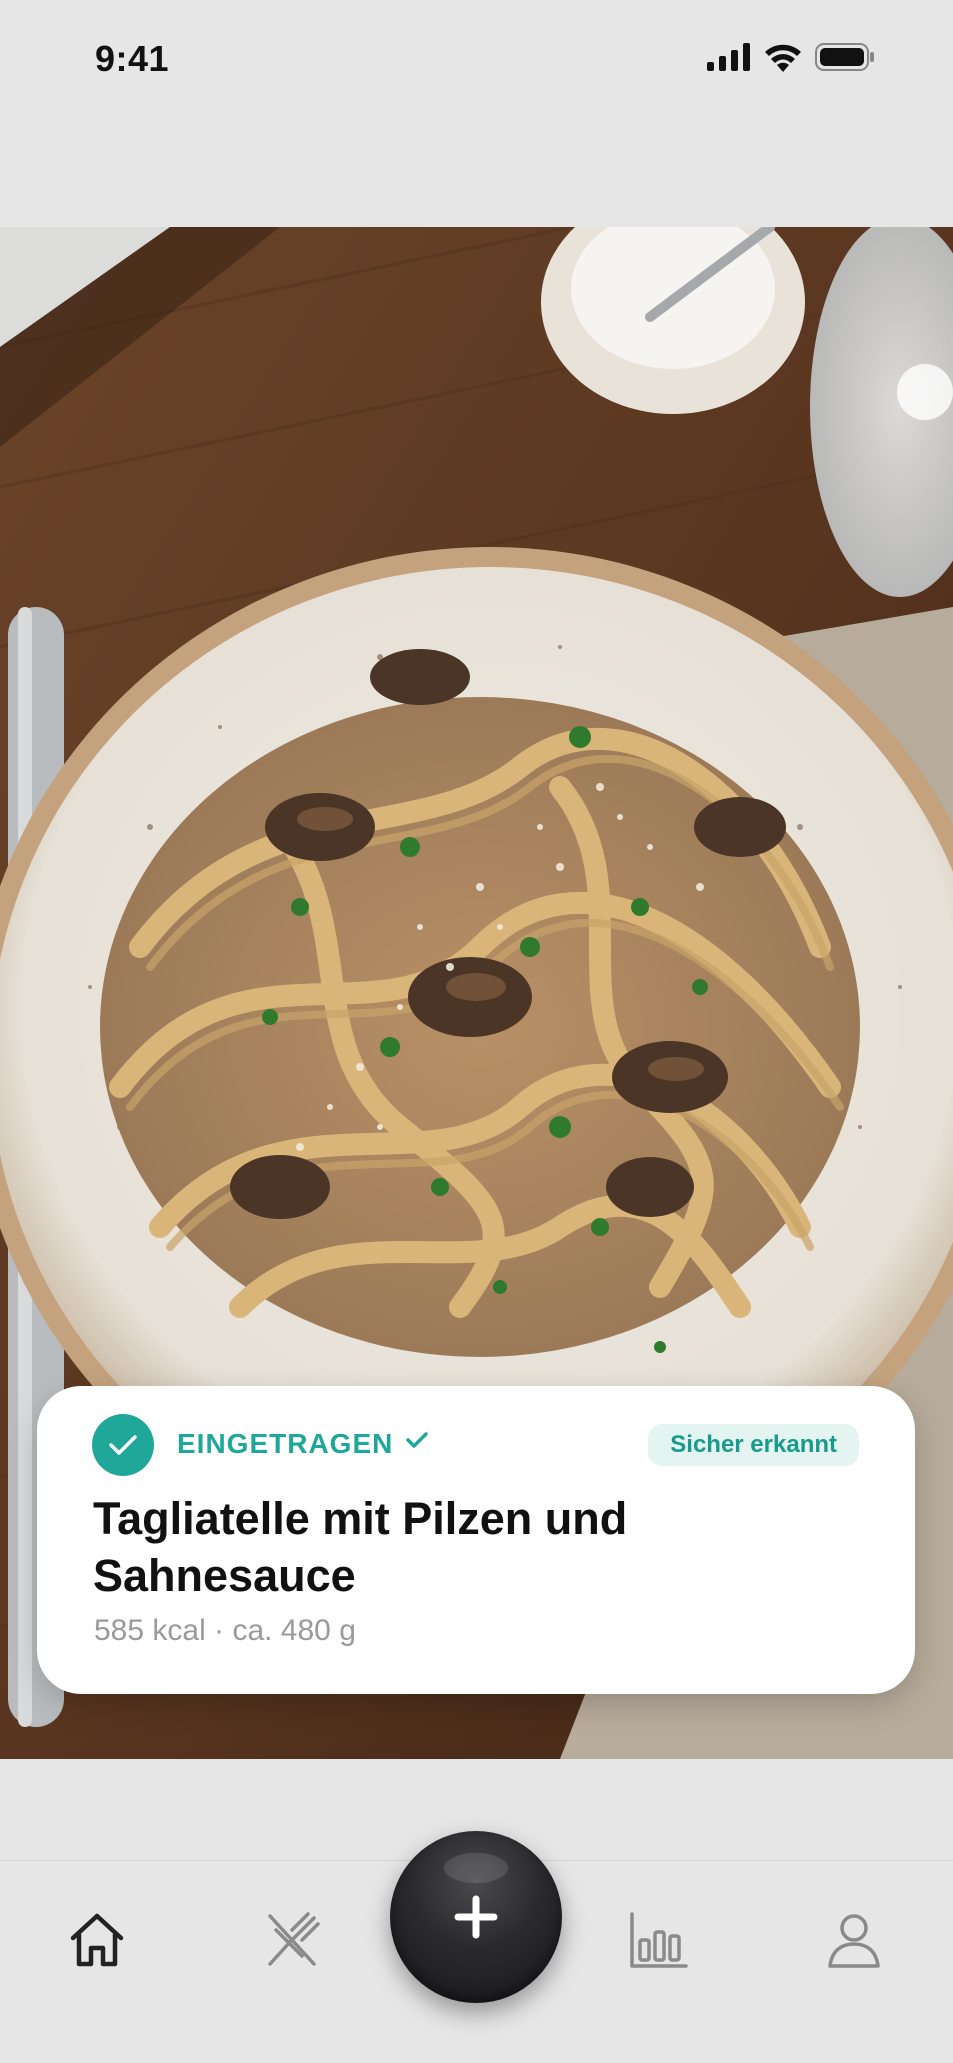 The height and width of the screenshot is (2063, 953). I want to click on status-icons, so click(791, 57).